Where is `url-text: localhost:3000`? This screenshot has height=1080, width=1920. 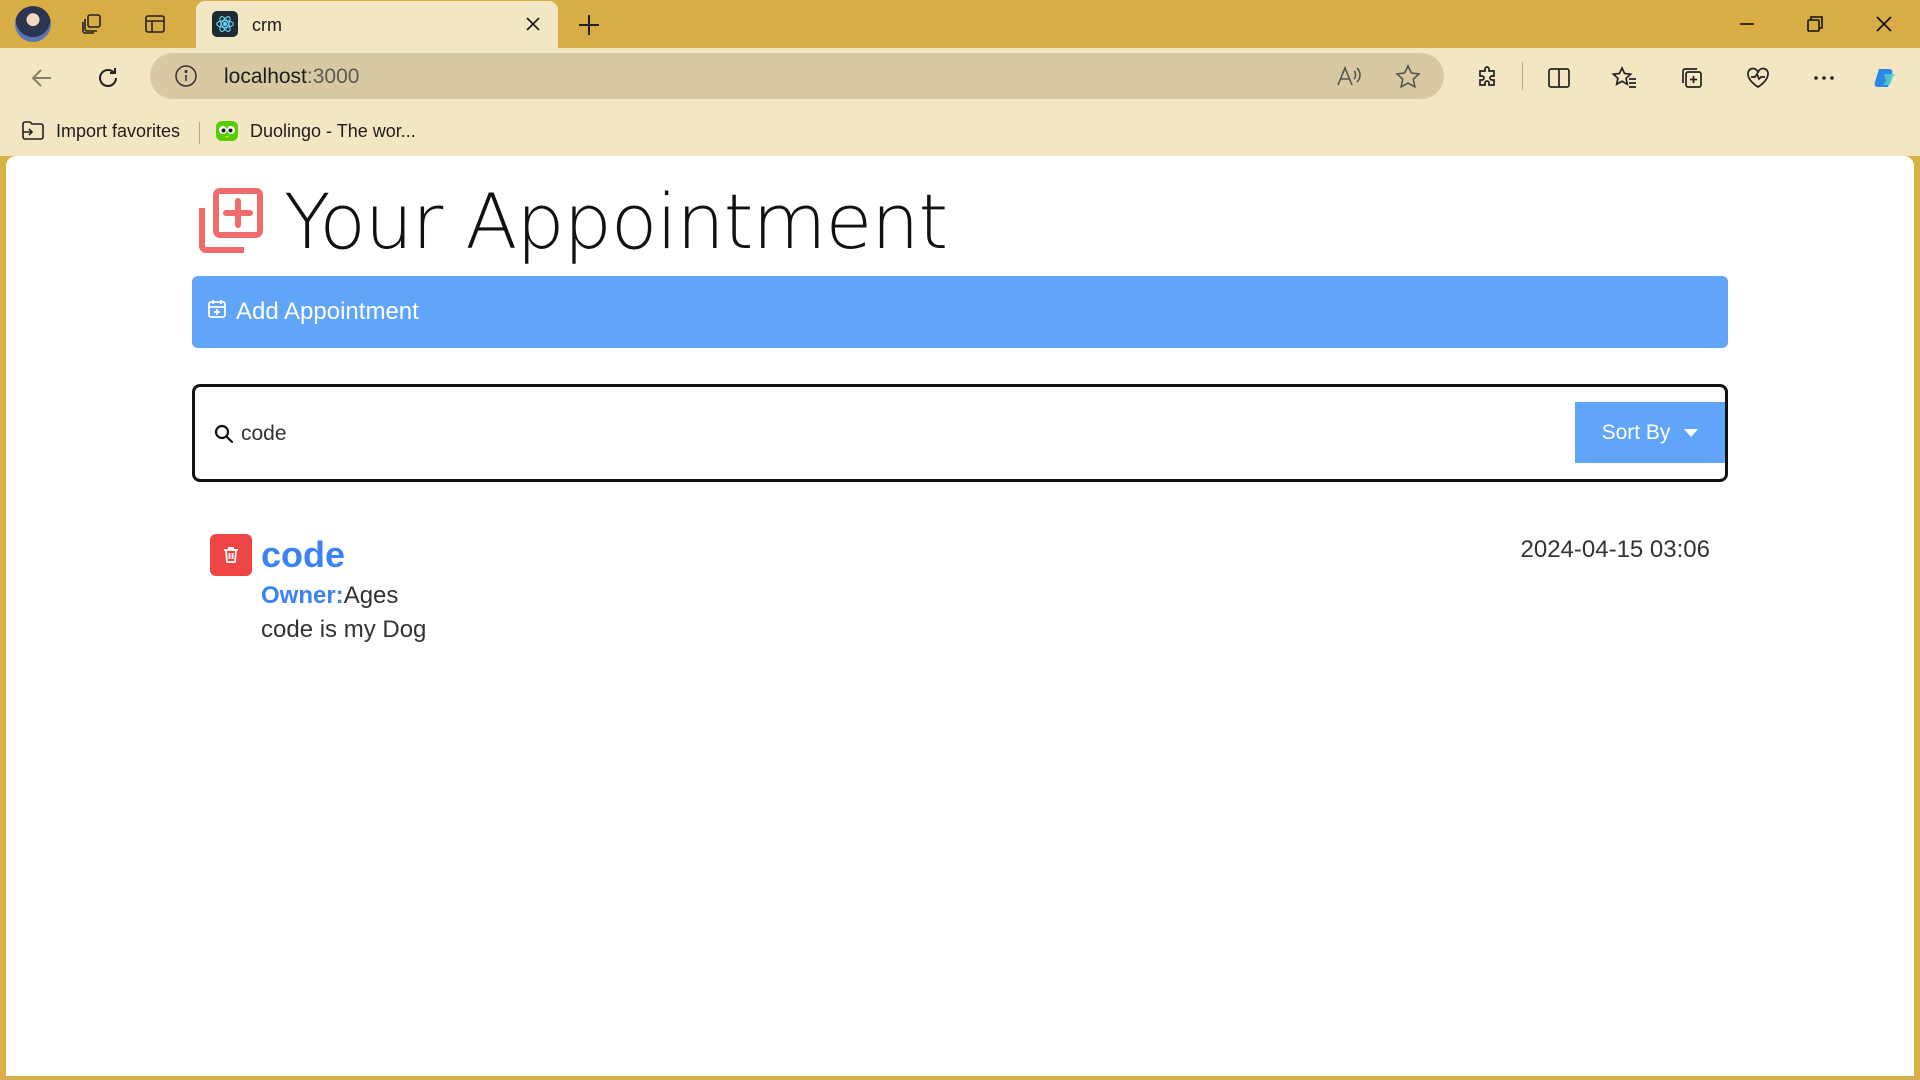 url-text: localhost:3000 is located at coordinates (292, 76).